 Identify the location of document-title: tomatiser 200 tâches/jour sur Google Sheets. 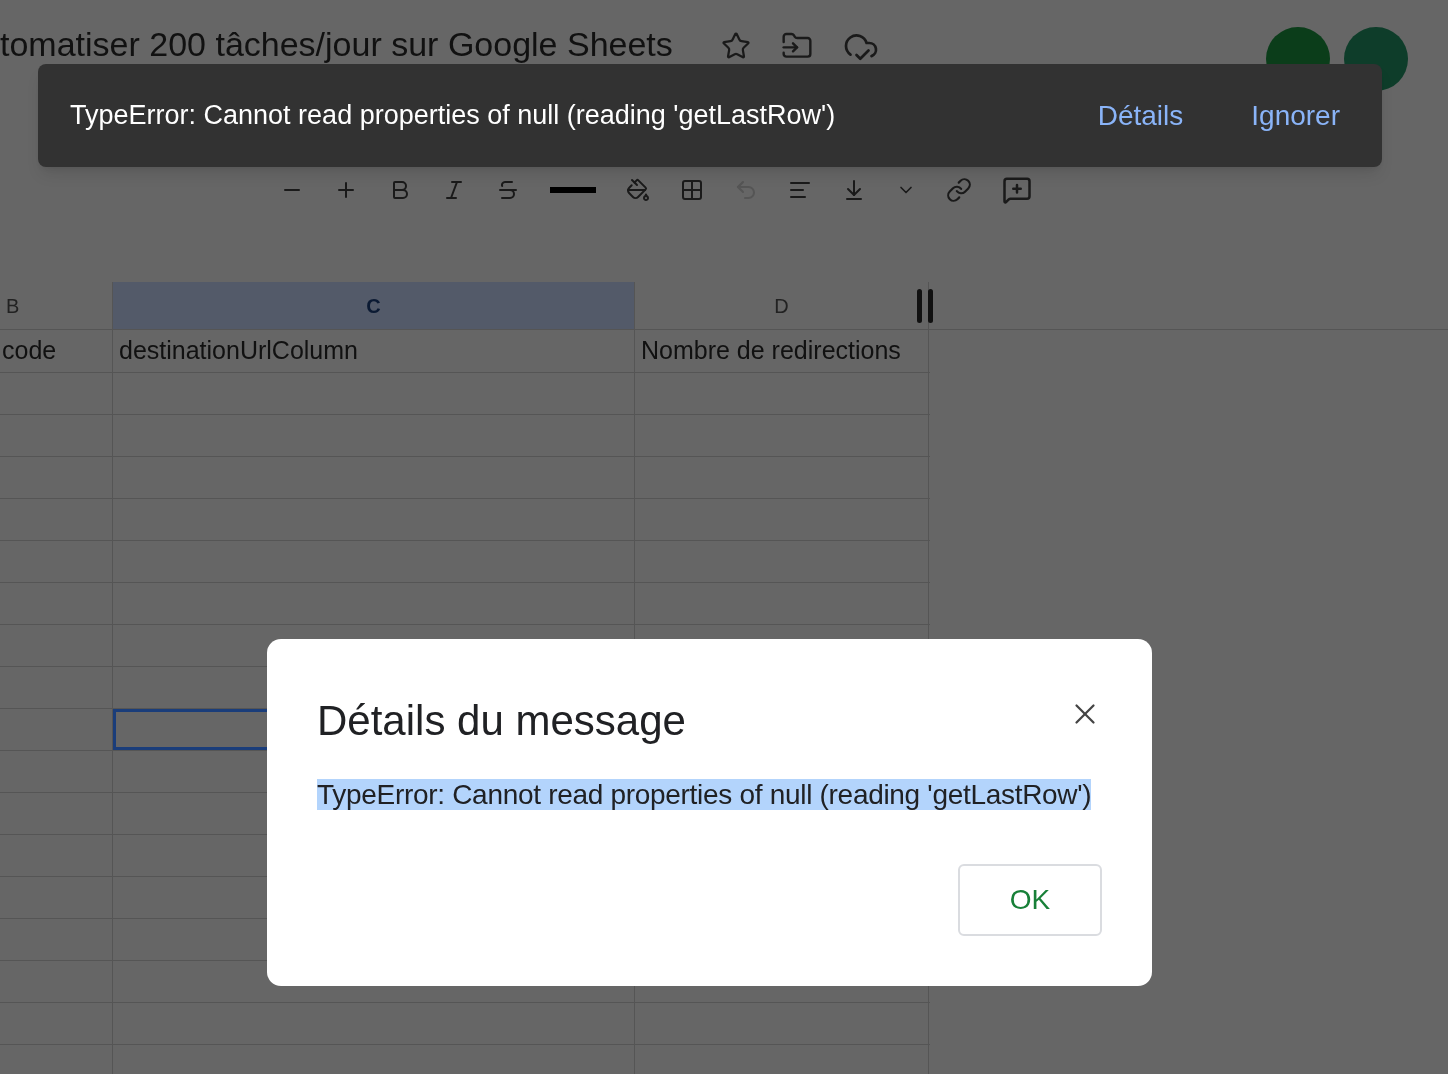
(336, 44).